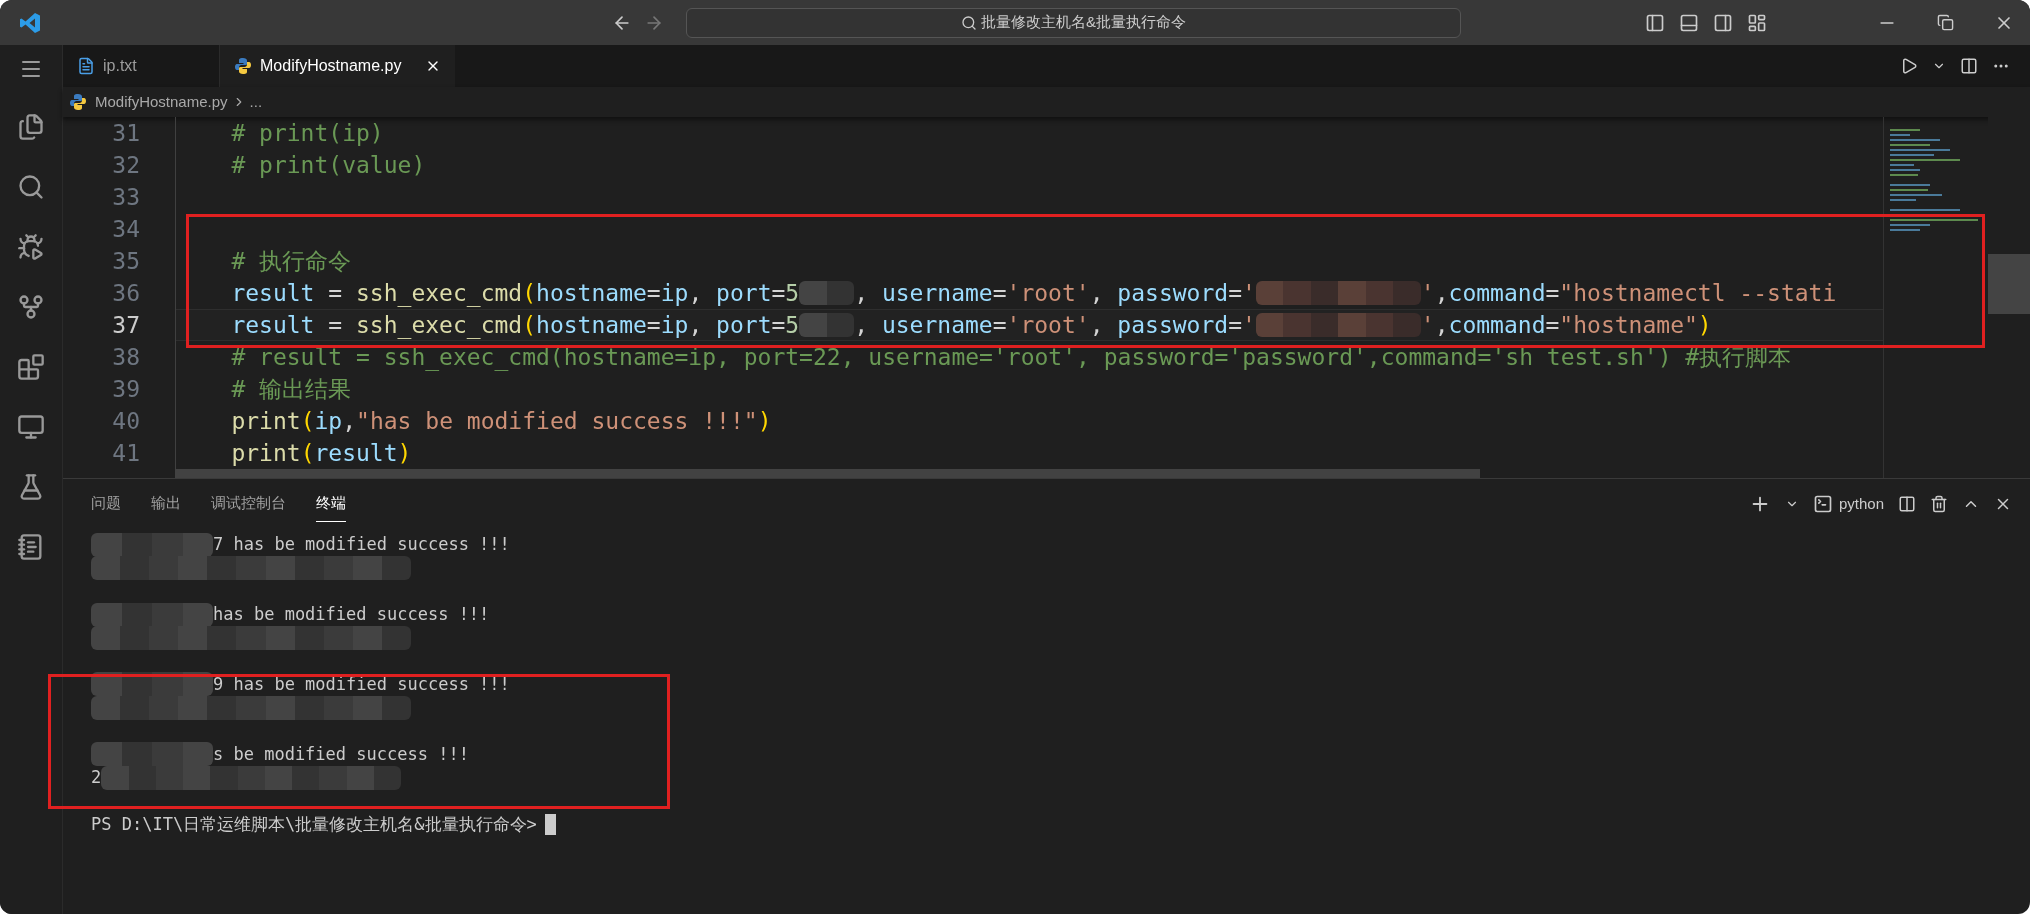 The height and width of the screenshot is (921, 2037). What do you see at coordinates (248, 504) in the screenshot?
I see `panel-tab: 调试控制台` at bounding box center [248, 504].